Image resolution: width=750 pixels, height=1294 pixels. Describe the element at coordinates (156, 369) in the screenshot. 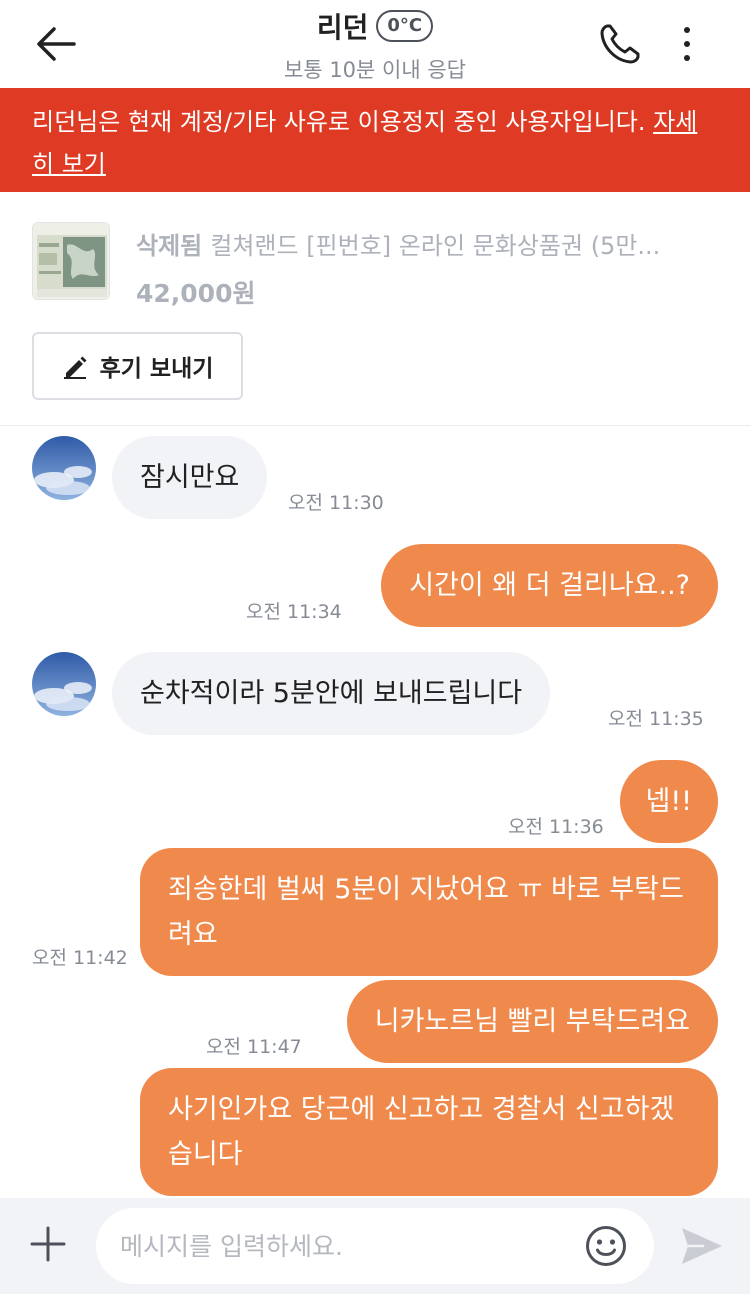

I see `send-review-label: 후기 보내기` at that location.